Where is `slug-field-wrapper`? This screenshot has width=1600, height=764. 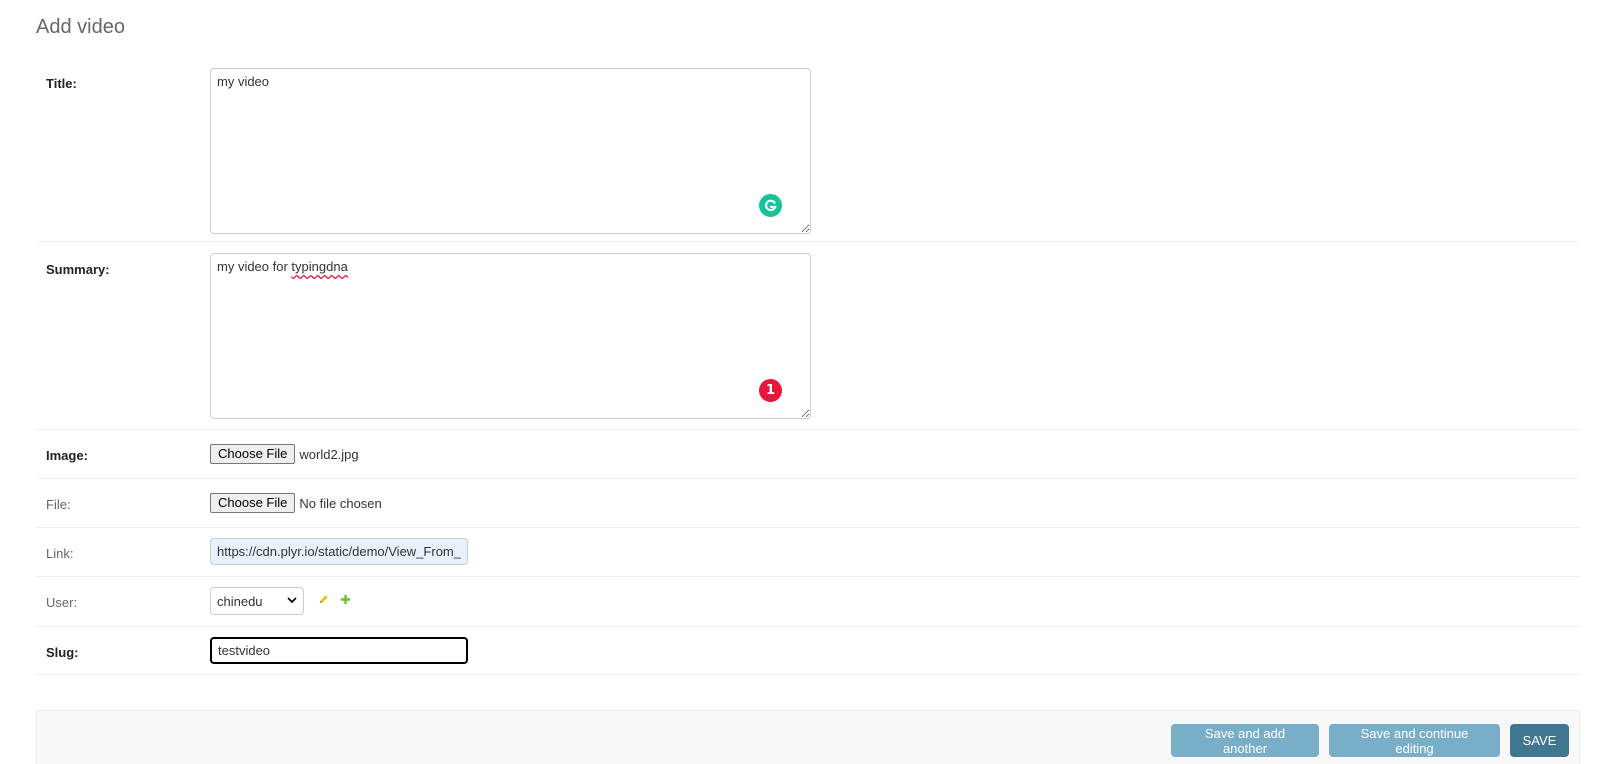
slug-field-wrapper is located at coordinates (339, 650).